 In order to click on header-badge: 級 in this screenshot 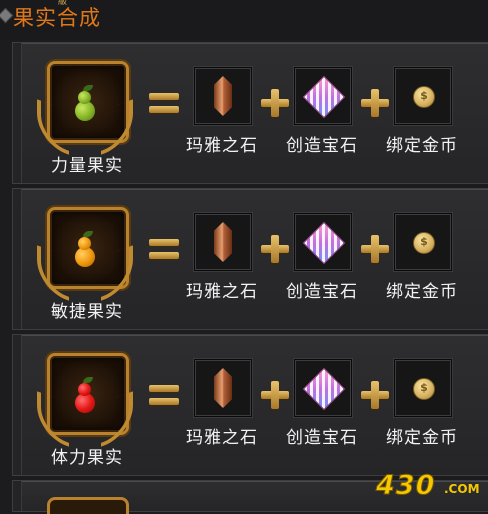, I will do `click(63, 3)`.